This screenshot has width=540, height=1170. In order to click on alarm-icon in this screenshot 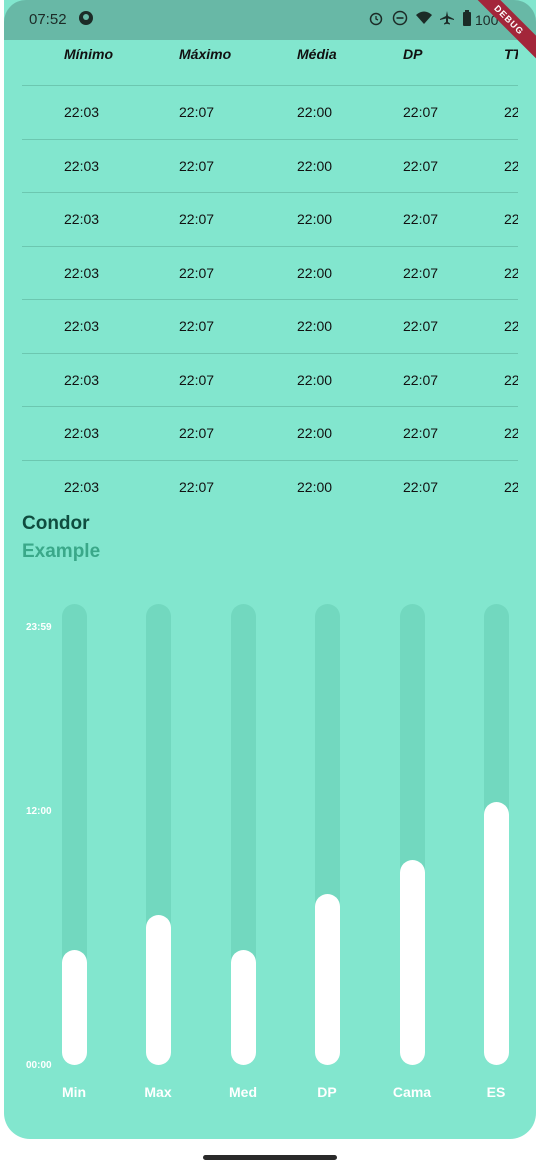, I will do `click(377, 19)`.